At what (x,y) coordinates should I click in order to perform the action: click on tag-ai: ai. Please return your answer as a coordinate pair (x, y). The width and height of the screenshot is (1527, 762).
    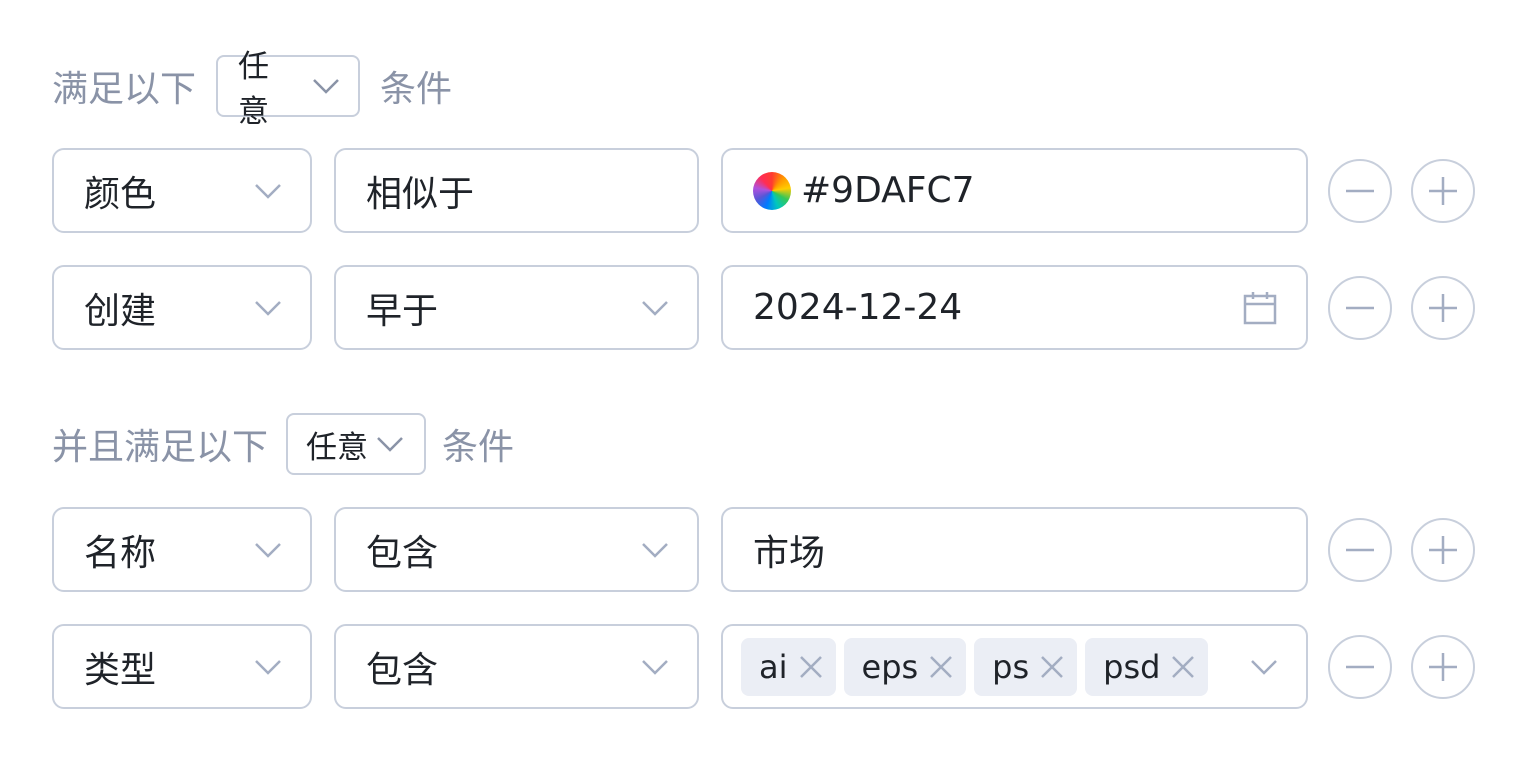
    Looking at the image, I should click on (788, 666).